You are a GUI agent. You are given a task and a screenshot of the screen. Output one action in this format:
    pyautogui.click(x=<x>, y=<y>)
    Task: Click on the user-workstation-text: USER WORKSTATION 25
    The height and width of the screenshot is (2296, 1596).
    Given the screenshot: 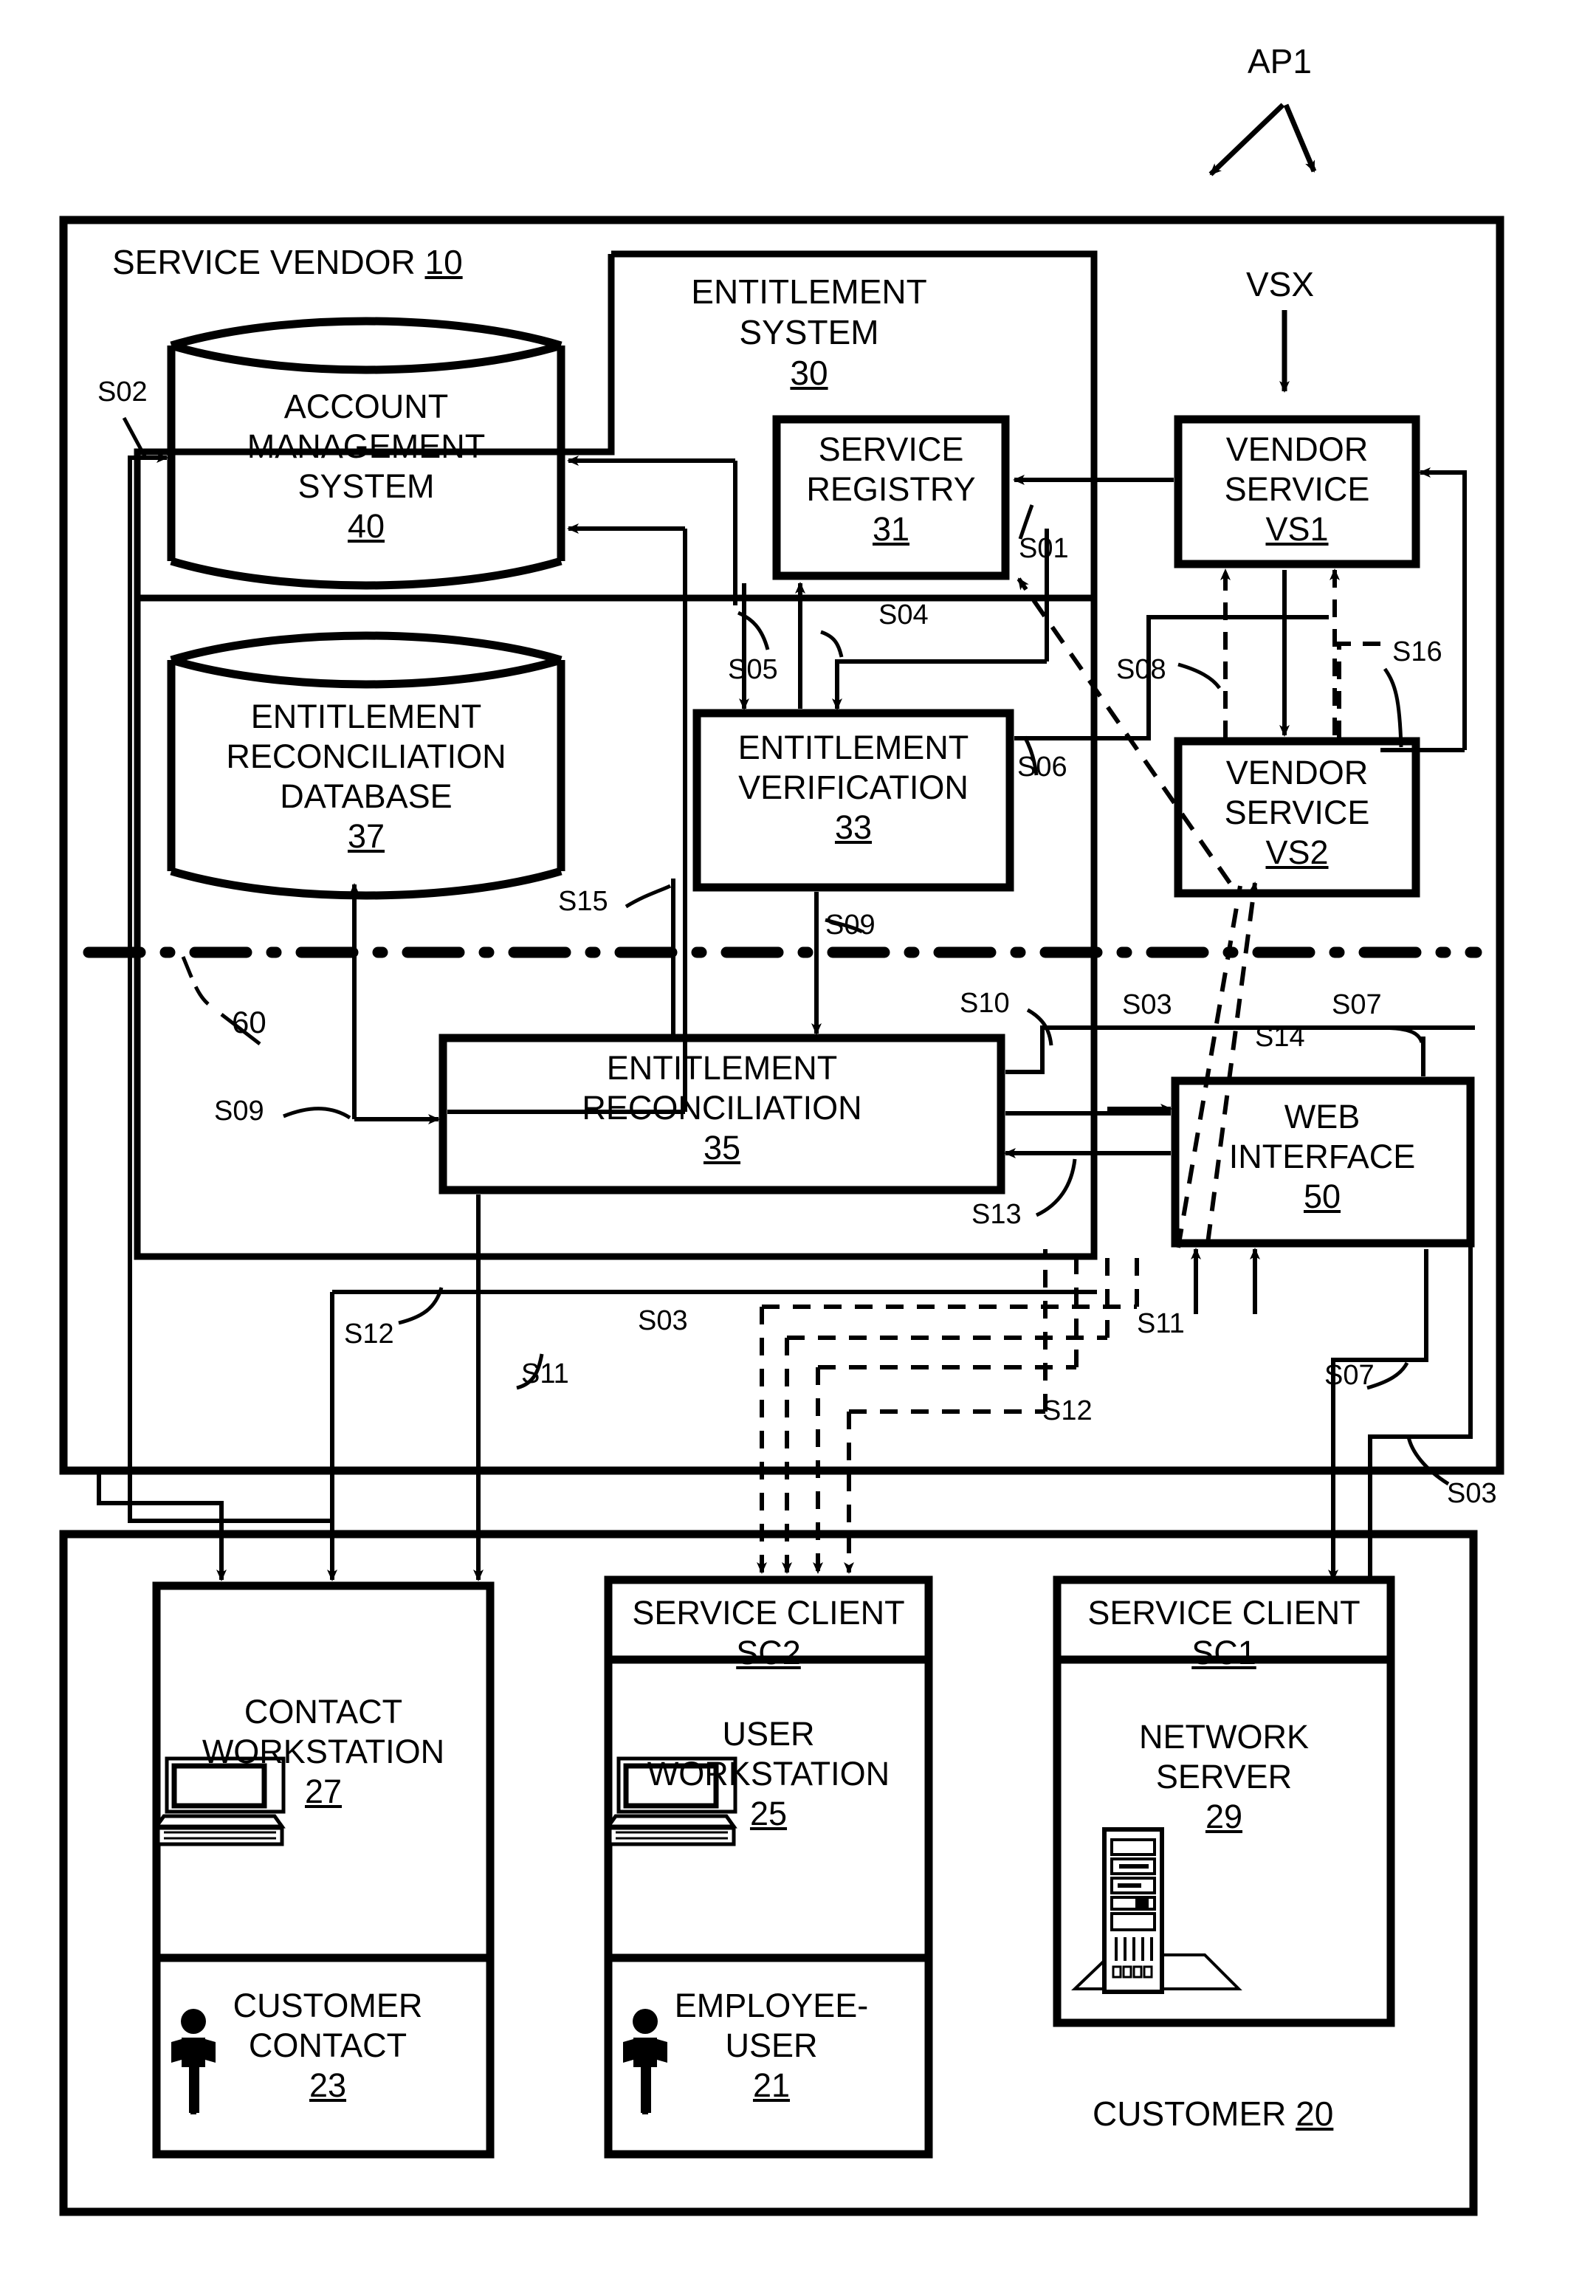 What is the action you would take?
    pyautogui.click(x=768, y=1774)
    